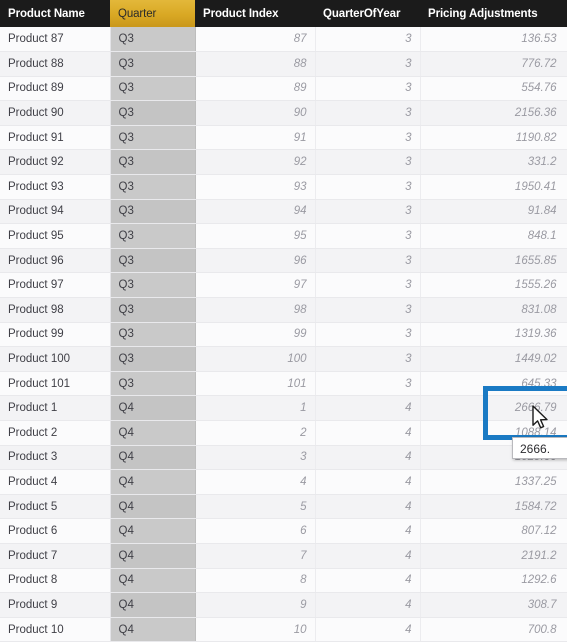 This screenshot has height=643, width=567. What do you see at coordinates (55, 482) in the screenshot?
I see `cell-product-name: Product 4` at bounding box center [55, 482].